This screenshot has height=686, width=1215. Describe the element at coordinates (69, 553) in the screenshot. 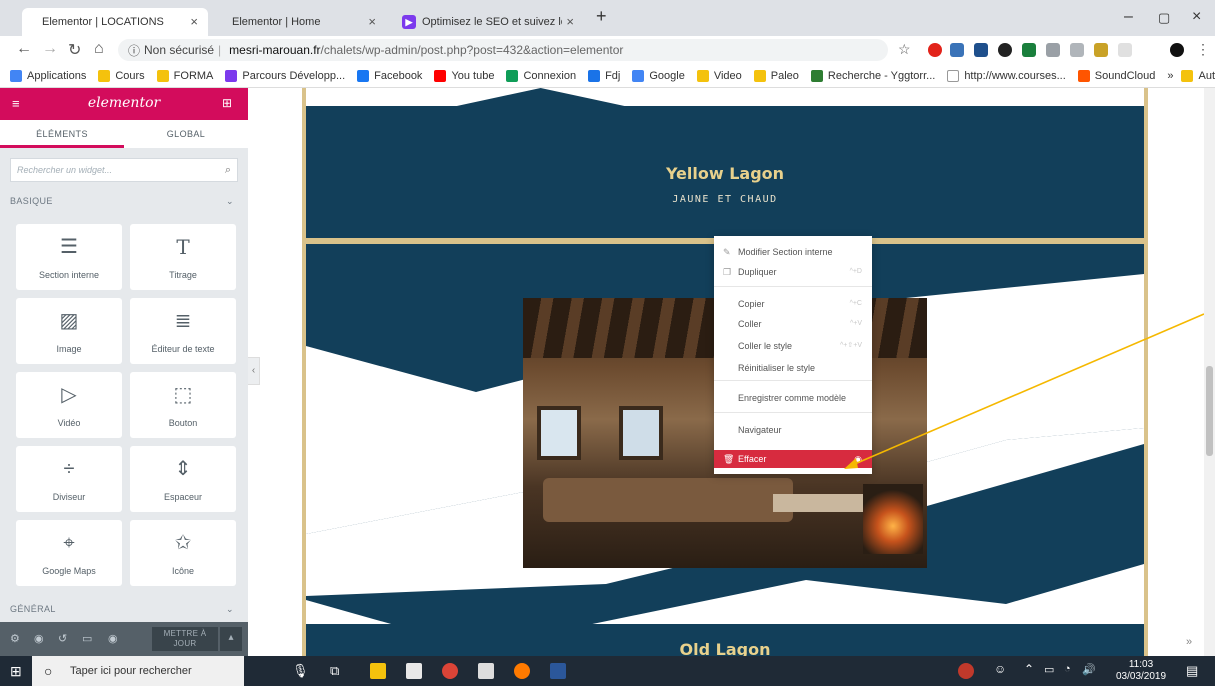

I see `widget-google-maps: ⌖ Google Maps` at that location.